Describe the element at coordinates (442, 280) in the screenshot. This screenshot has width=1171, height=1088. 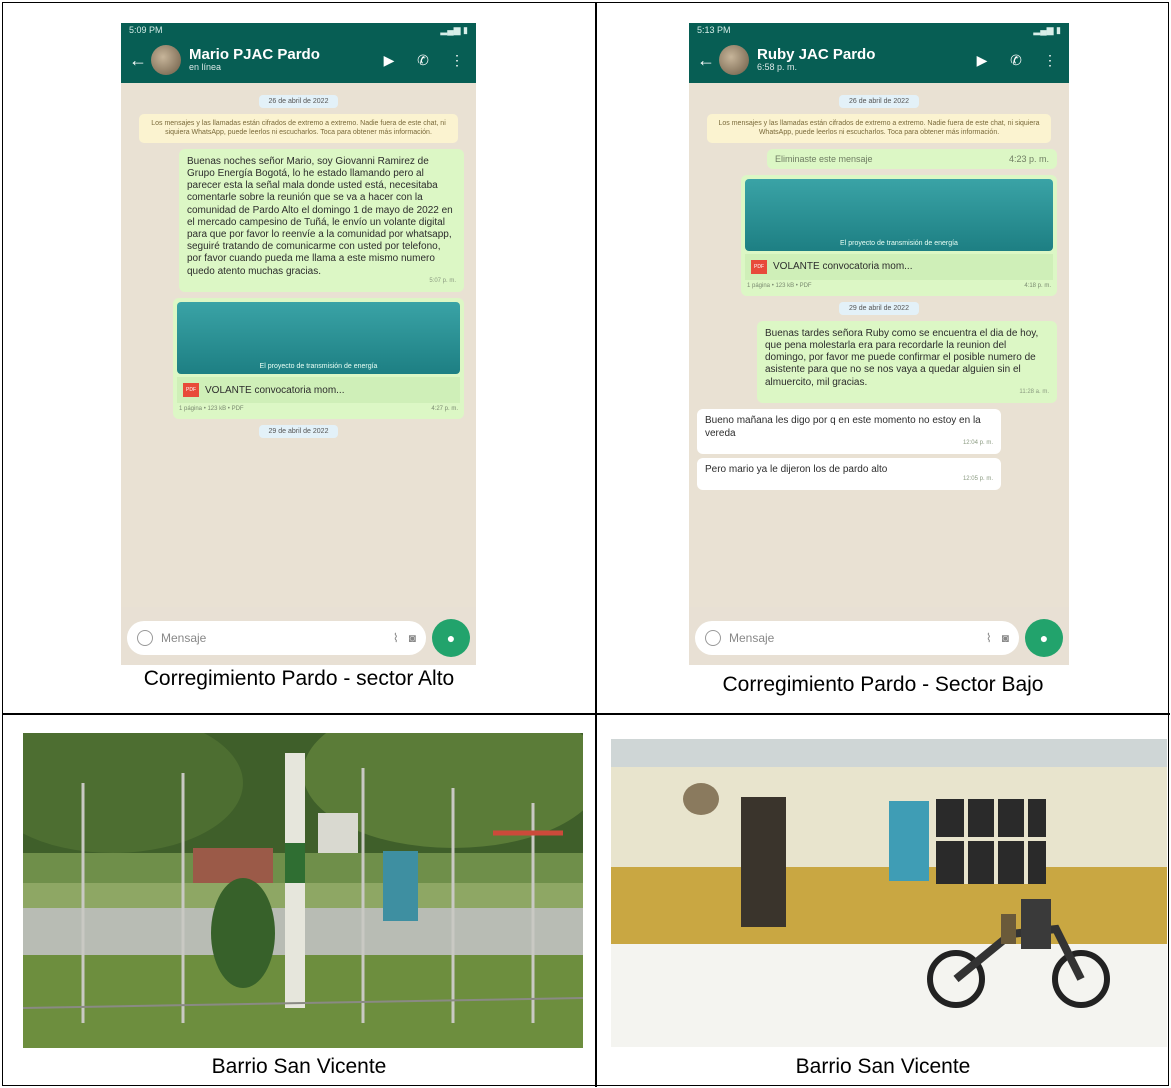
I see `message-time: 5:07 p. m.` at that location.